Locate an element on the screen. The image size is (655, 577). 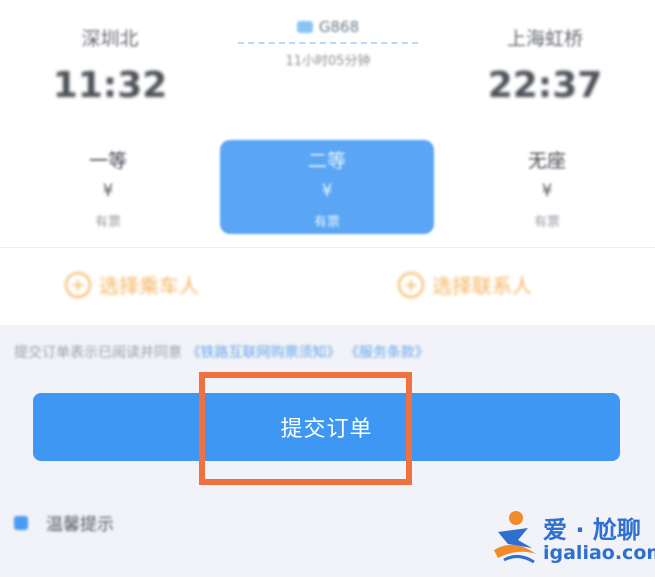
watermark-logo-icon is located at coordinates (515, 537).